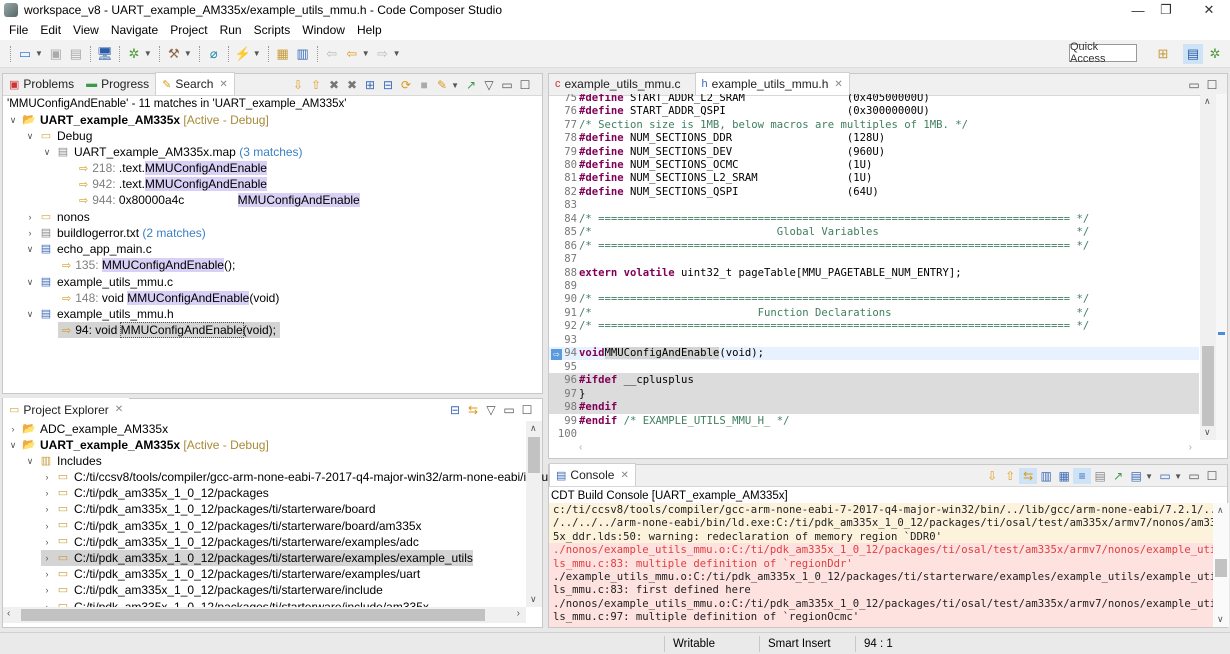 Image resolution: width=1230 pixels, height=654 pixels. I want to click on search-match-row: ⇨ 944: 0x80000a4c MMUConfigAndEnable, so click(219, 200).